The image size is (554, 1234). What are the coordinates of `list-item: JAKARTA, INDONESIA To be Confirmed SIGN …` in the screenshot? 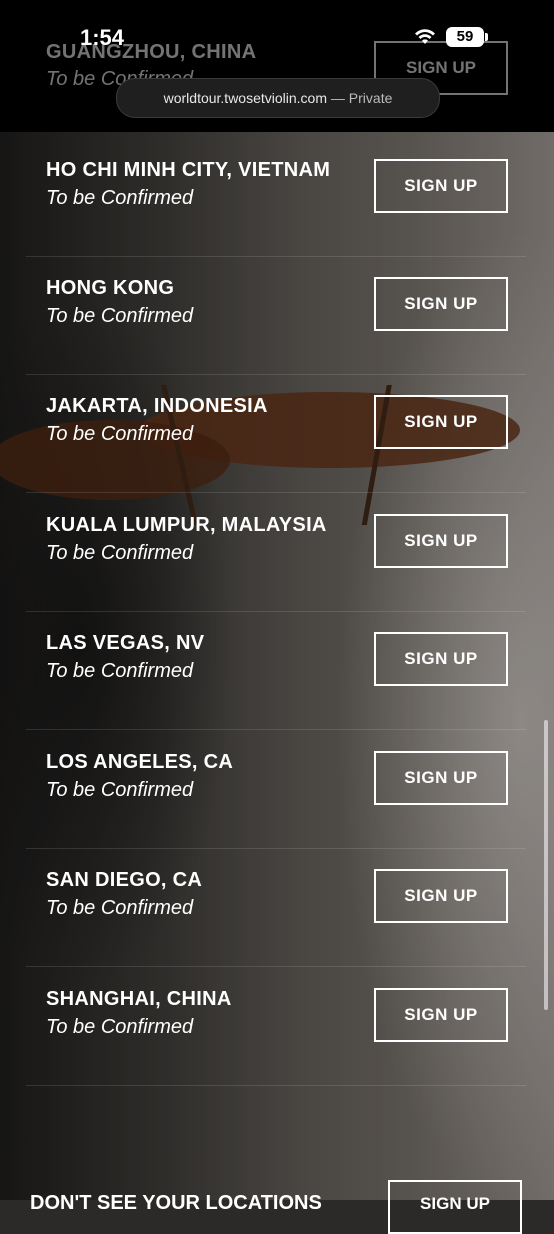 It's located at (276, 434).